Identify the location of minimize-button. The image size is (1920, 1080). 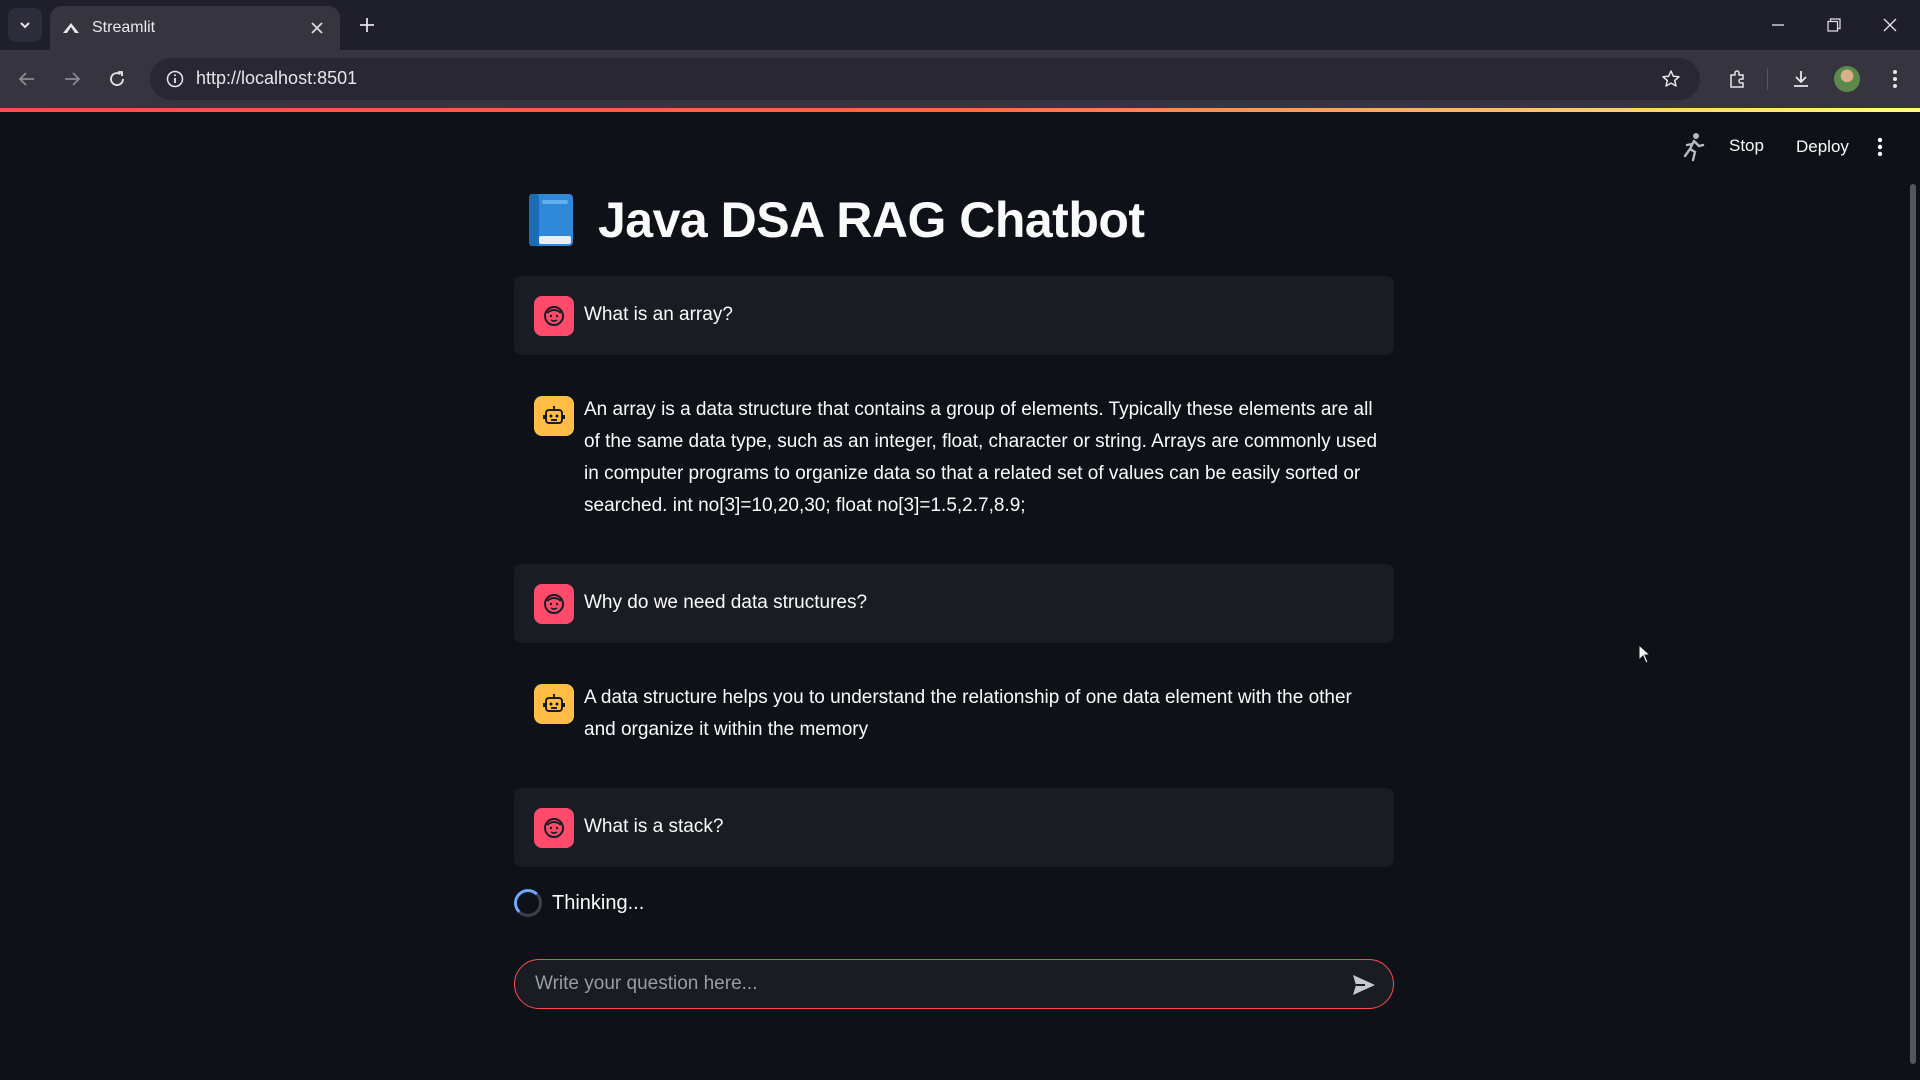
(1778, 25).